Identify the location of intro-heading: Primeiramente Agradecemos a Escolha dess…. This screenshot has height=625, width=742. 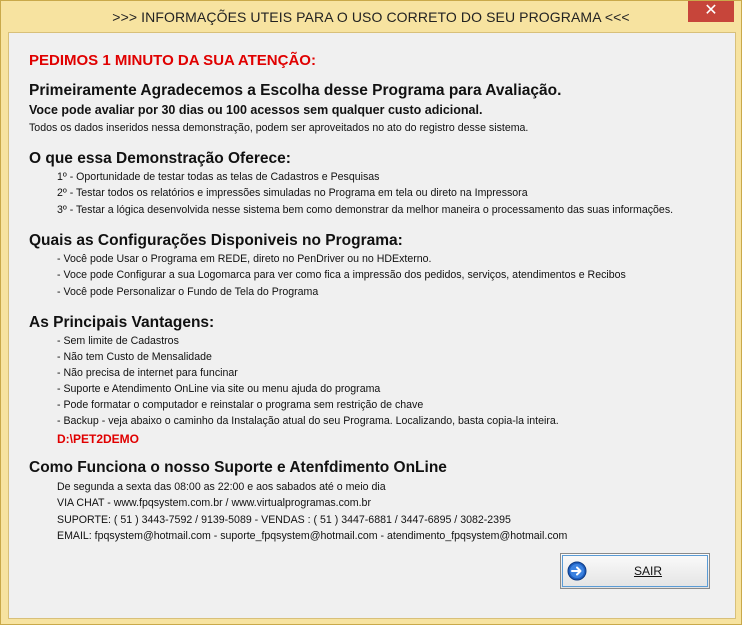
(295, 90).